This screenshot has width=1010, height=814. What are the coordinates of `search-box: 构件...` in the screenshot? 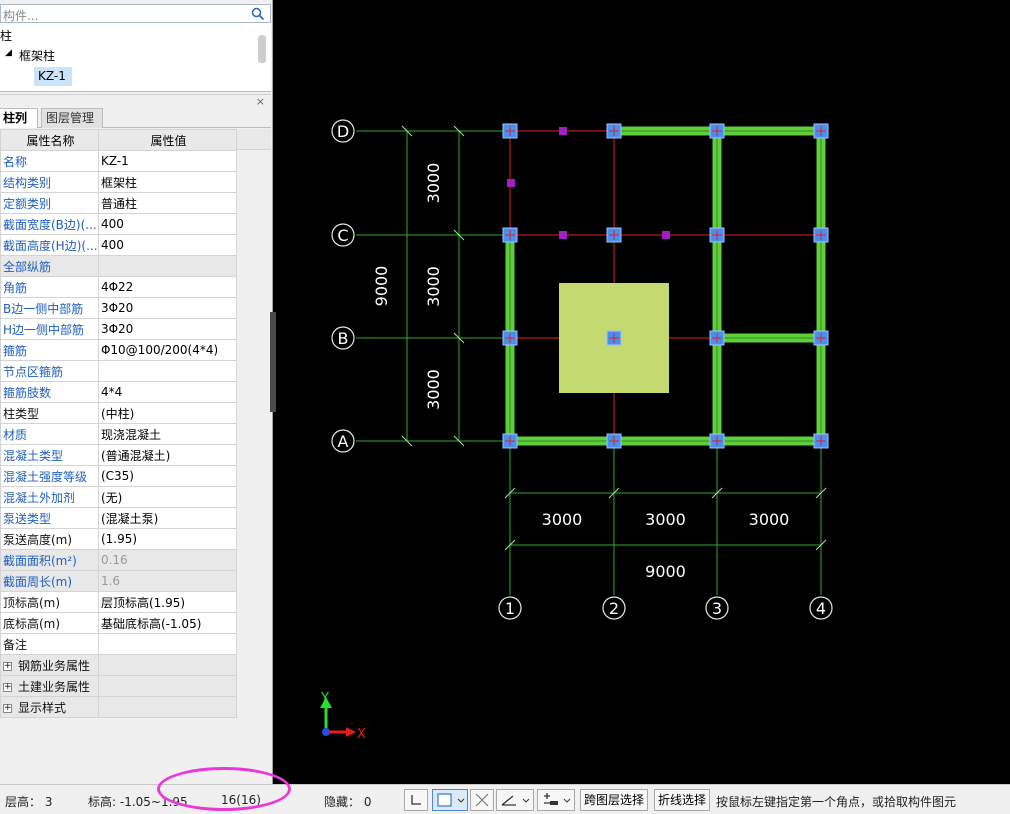 It's located at (135, 13).